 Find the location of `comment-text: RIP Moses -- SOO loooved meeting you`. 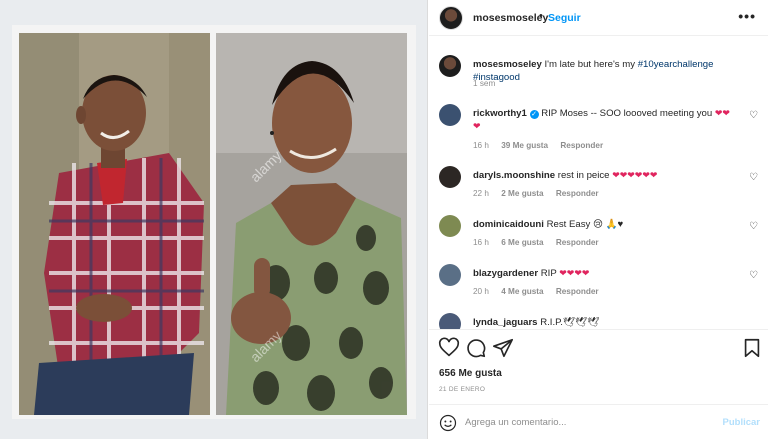

comment-text: RIP Moses -- SOO loooved meeting you is located at coordinates (627, 113).